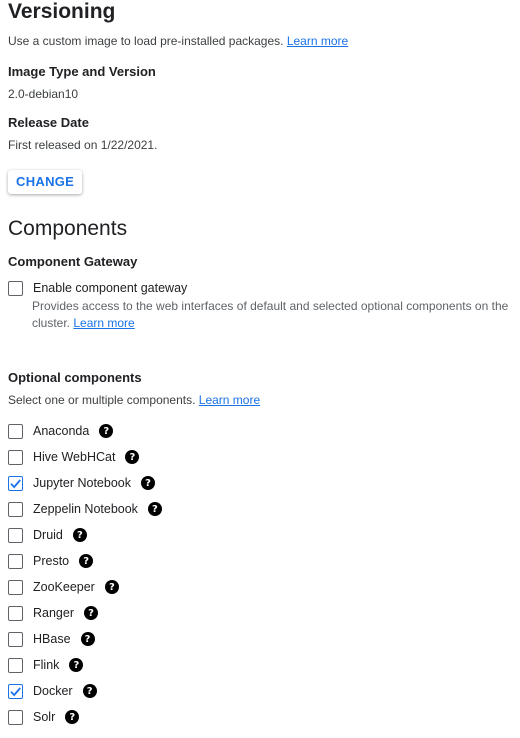 This screenshot has height=738, width=520. What do you see at coordinates (51, 323) in the screenshot?
I see `component-gateway-description-line2-text: cluster.` at bounding box center [51, 323].